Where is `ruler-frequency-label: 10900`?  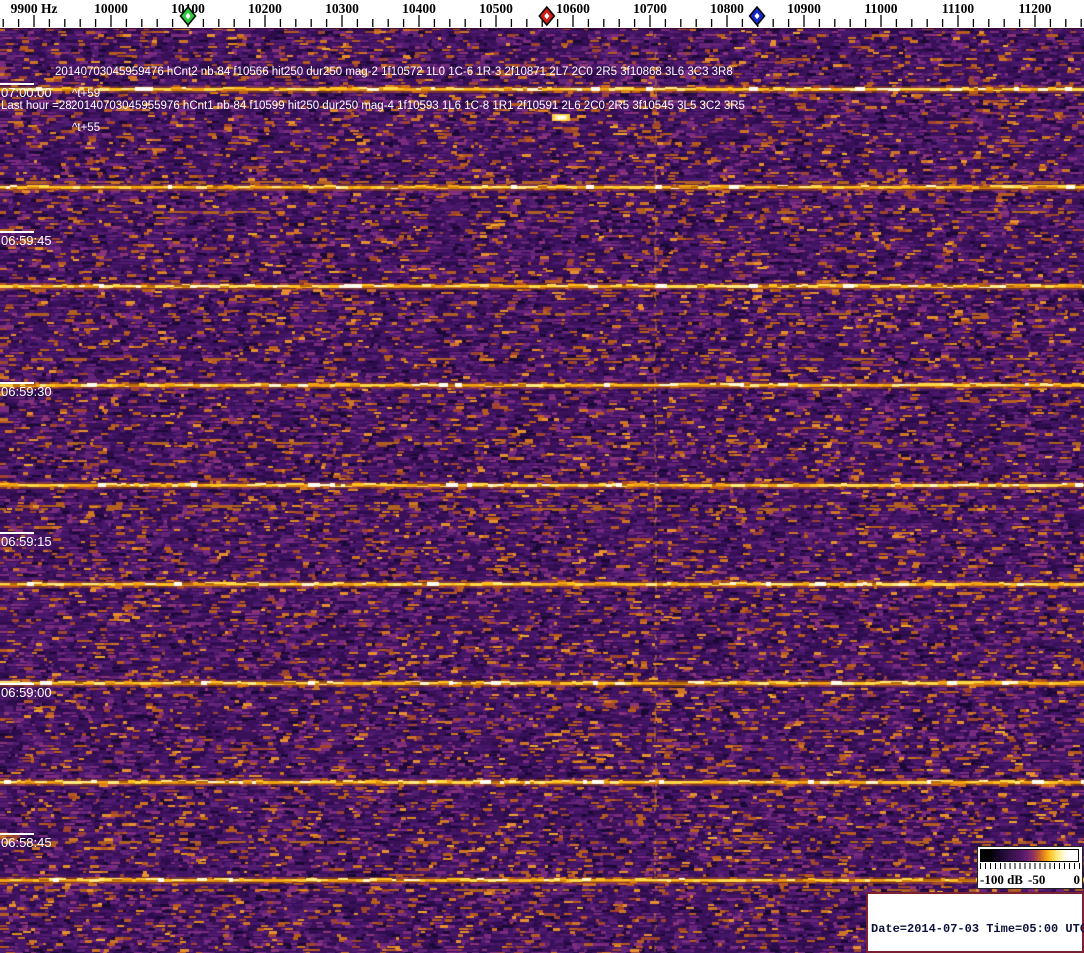
ruler-frequency-label: 10900 is located at coordinates (804, 8).